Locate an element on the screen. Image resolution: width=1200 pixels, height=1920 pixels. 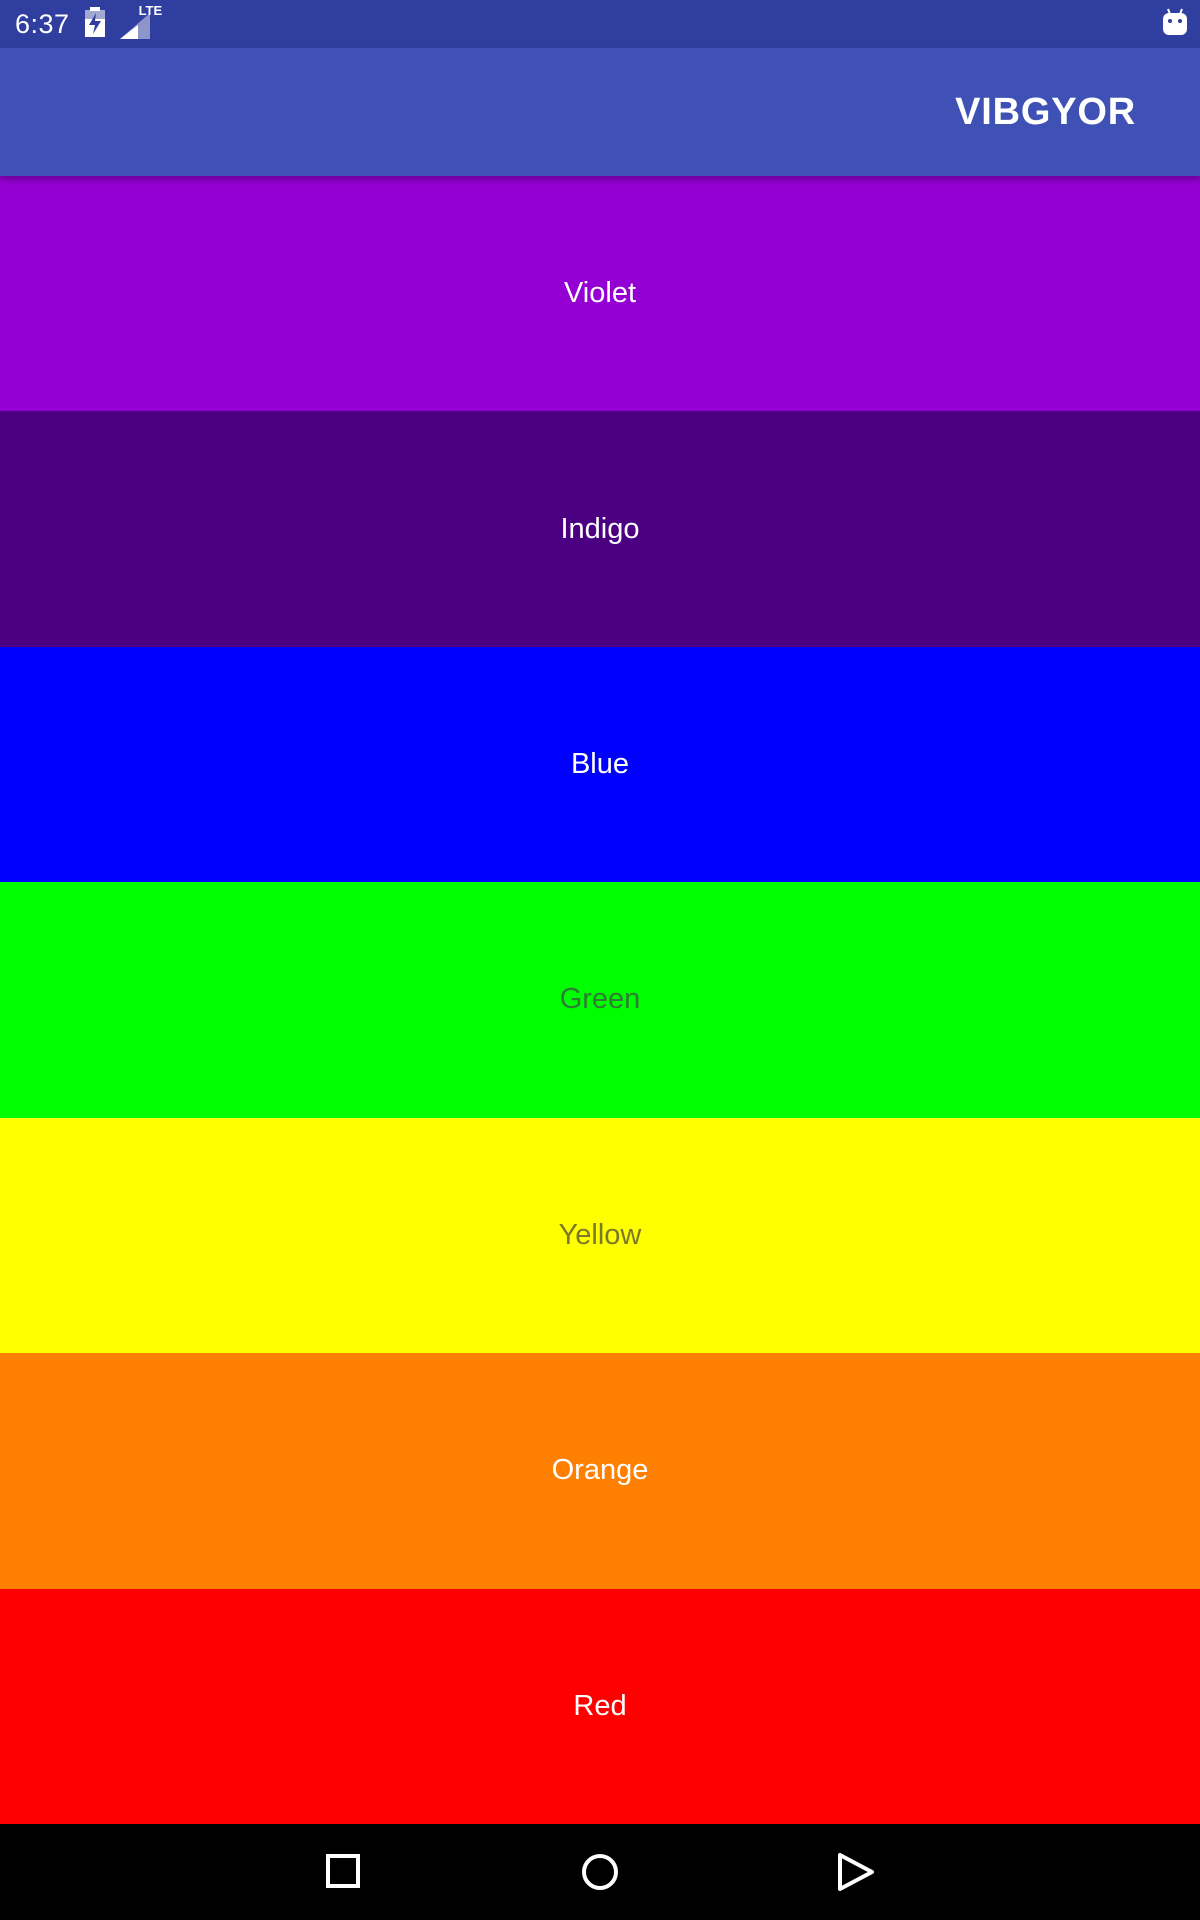
navigation-bar is located at coordinates (600, 1872).